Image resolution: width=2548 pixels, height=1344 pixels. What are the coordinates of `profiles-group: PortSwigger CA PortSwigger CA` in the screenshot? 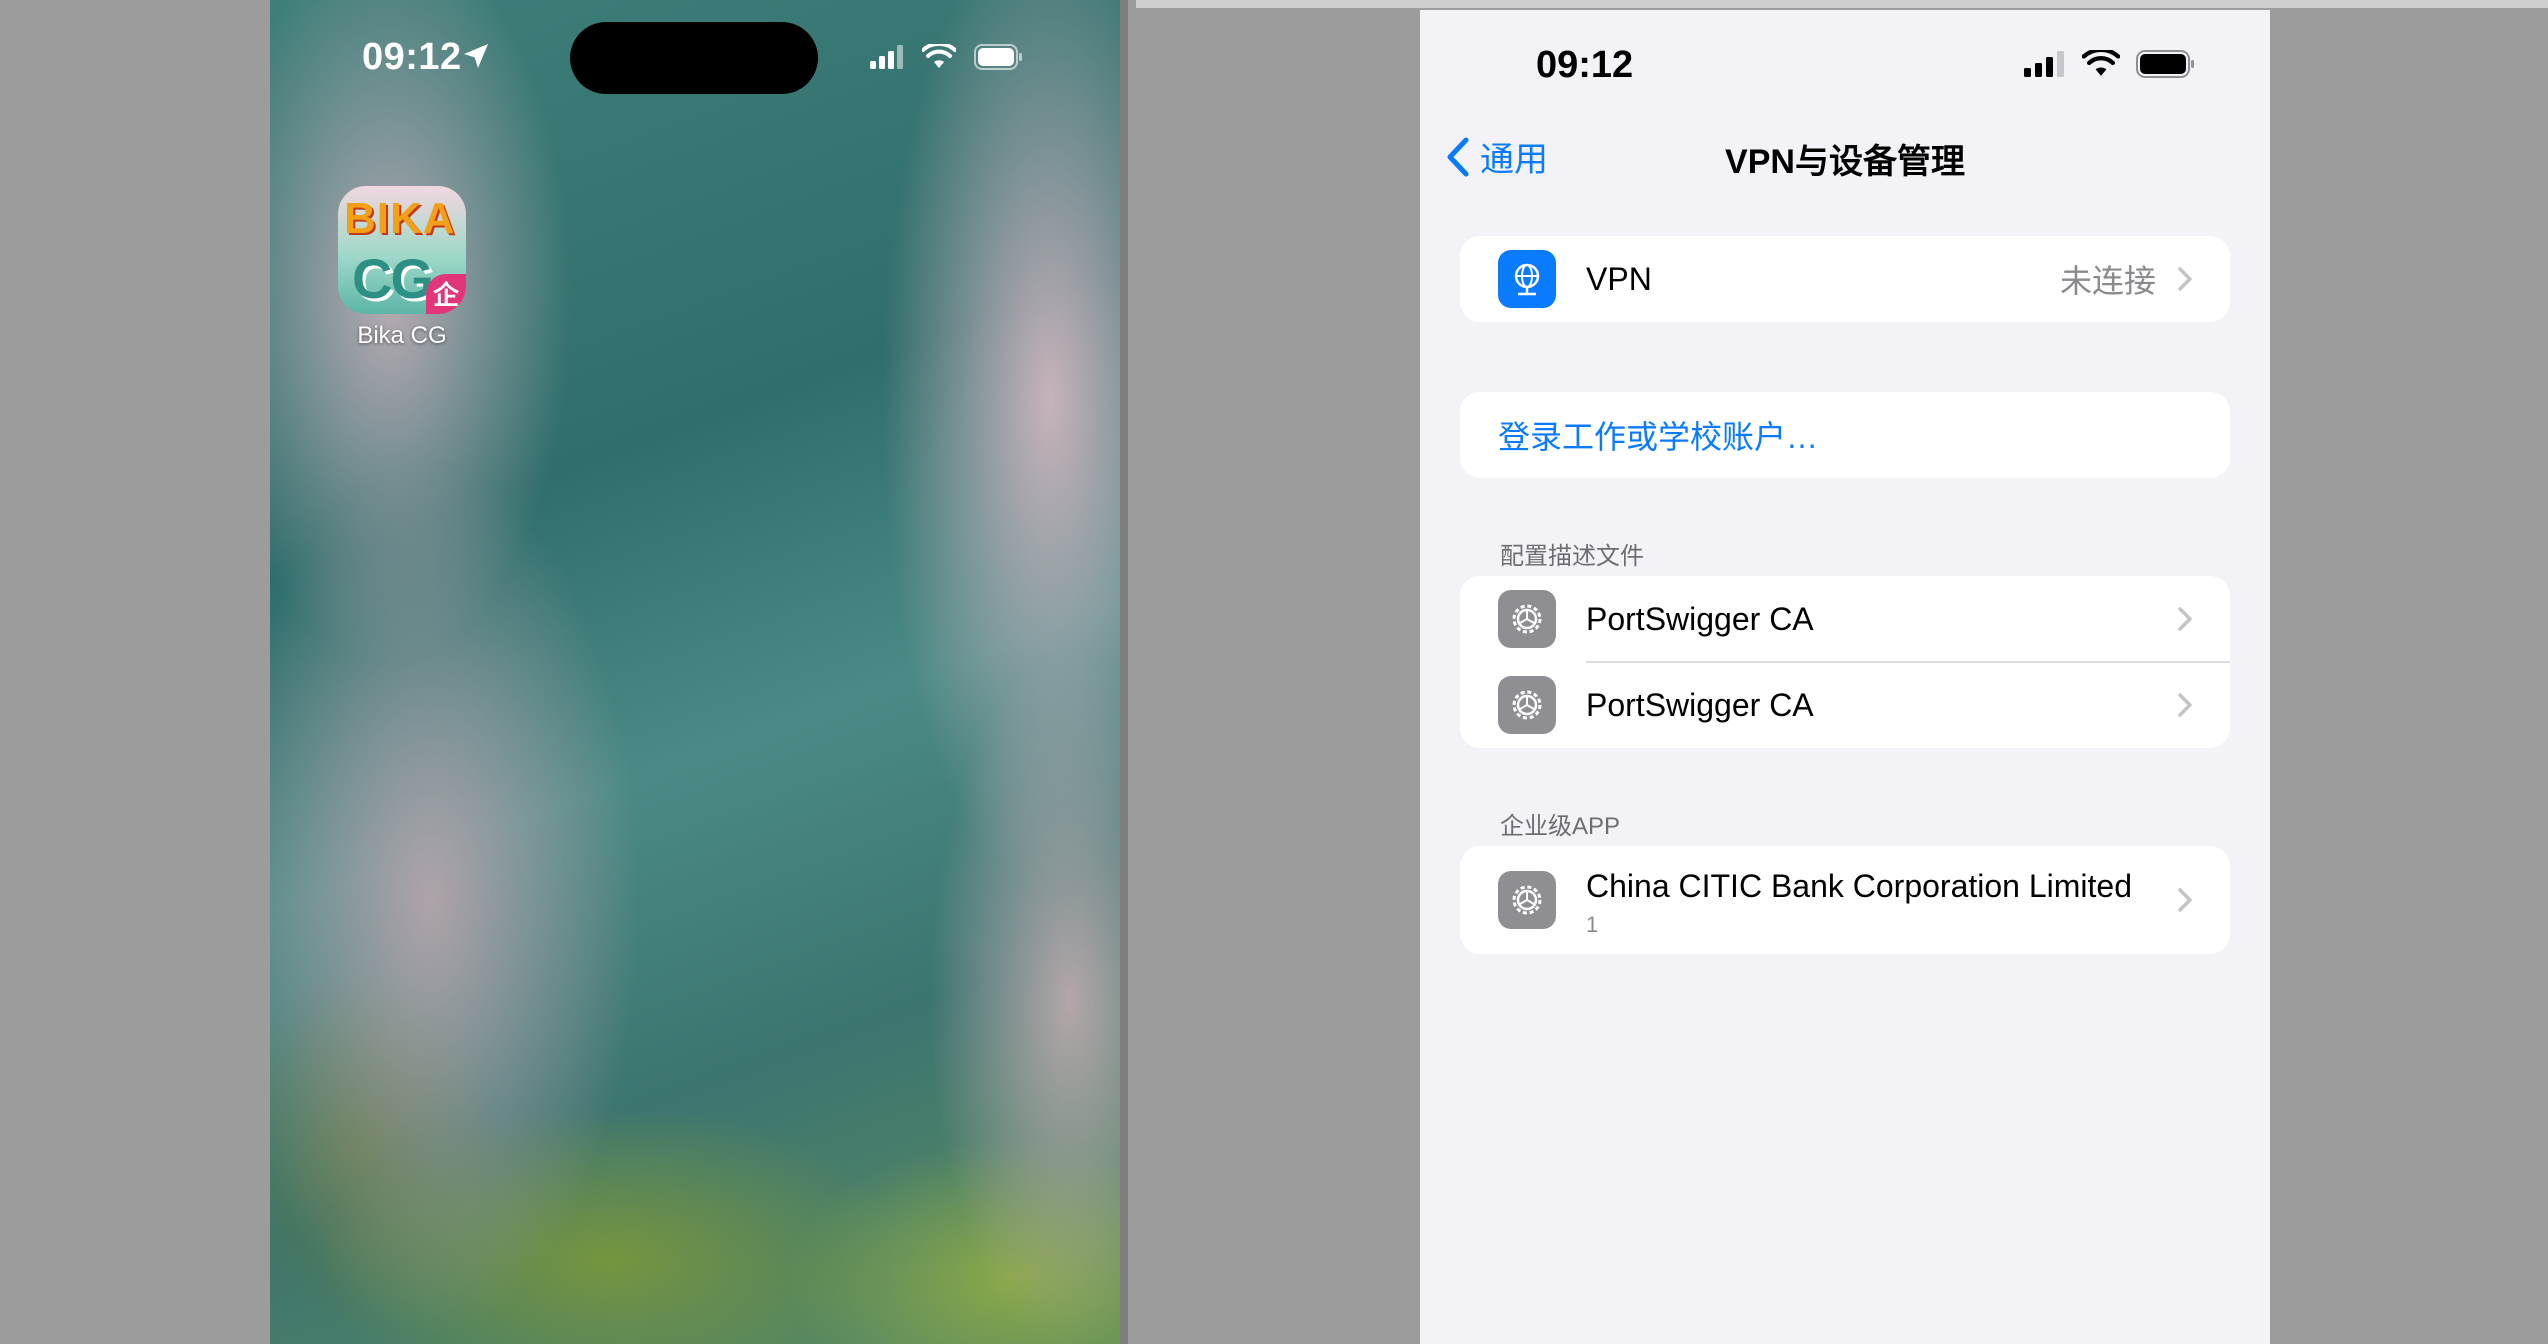 It's located at (1845, 662).